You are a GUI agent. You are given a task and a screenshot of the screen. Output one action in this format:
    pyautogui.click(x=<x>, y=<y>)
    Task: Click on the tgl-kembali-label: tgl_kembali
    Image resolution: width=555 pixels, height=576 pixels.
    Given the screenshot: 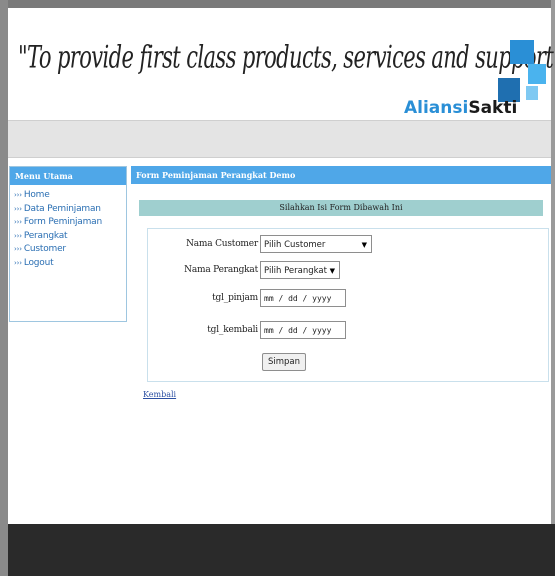 What is the action you would take?
    pyautogui.click(x=232, y=330)
    